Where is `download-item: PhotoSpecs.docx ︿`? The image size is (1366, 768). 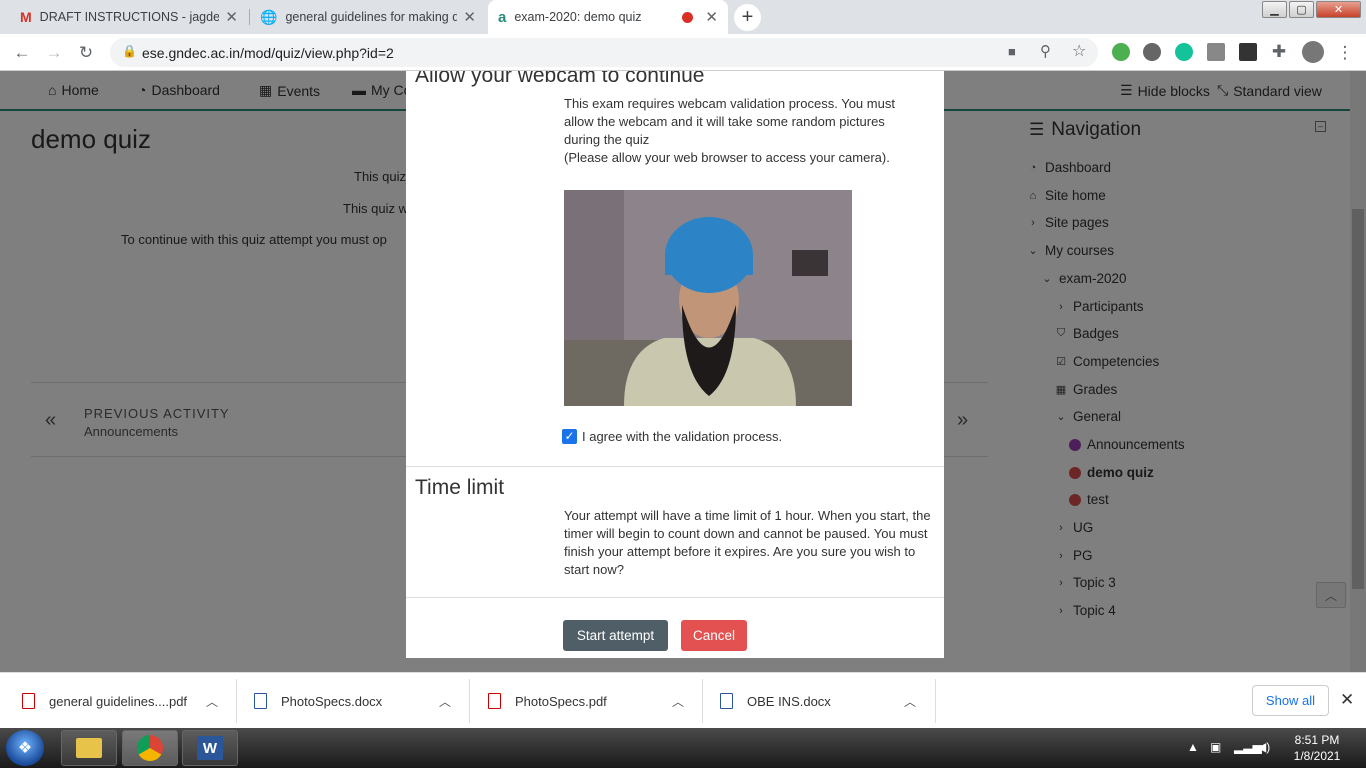
download-item: PhotoSpecs.docx ︿ is located at coordinates (361, 701).